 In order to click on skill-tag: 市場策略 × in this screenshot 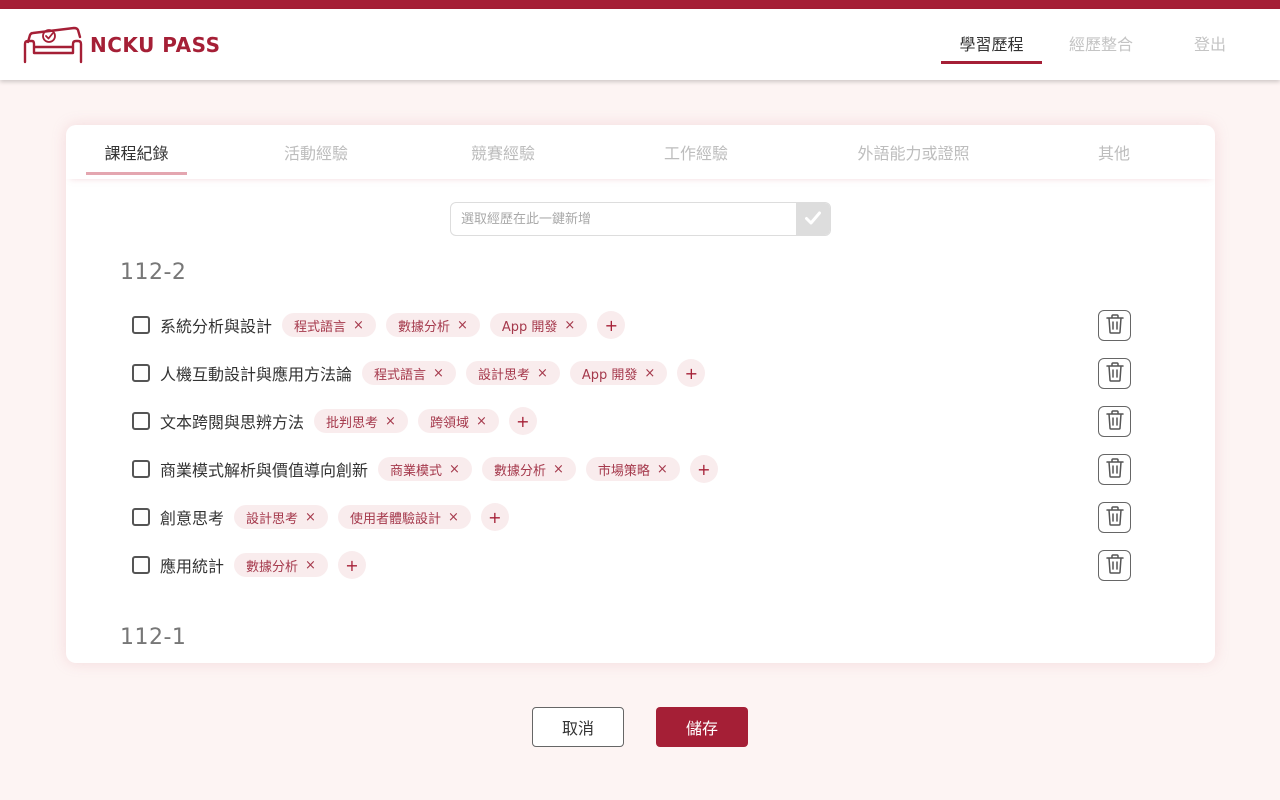, I will do `click(632, 469)`.